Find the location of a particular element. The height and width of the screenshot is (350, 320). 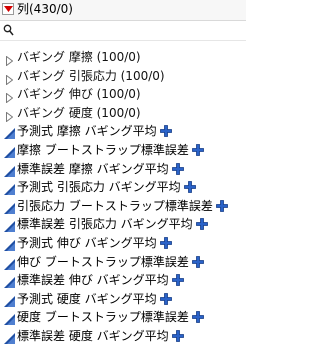

column-group-label: バギング 引張応力 (100/0) is located at coordinates (91, 75).